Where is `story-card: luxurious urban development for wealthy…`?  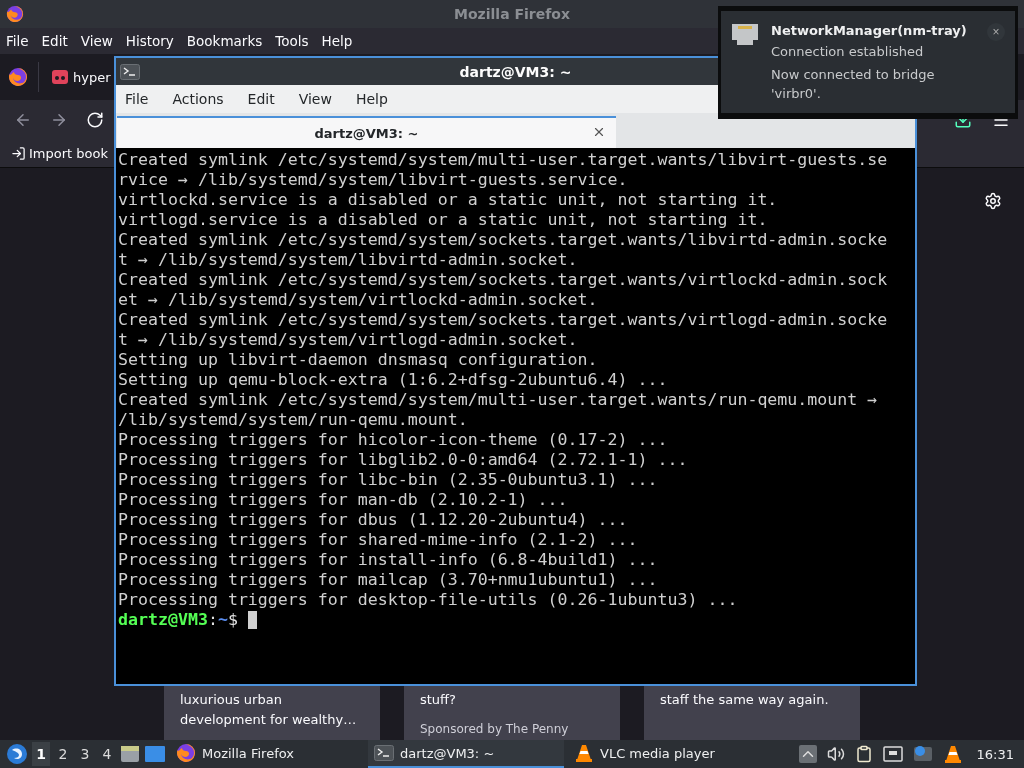
story-card: luxurious urban development for wealthy… is located at coordinates (272, 713).